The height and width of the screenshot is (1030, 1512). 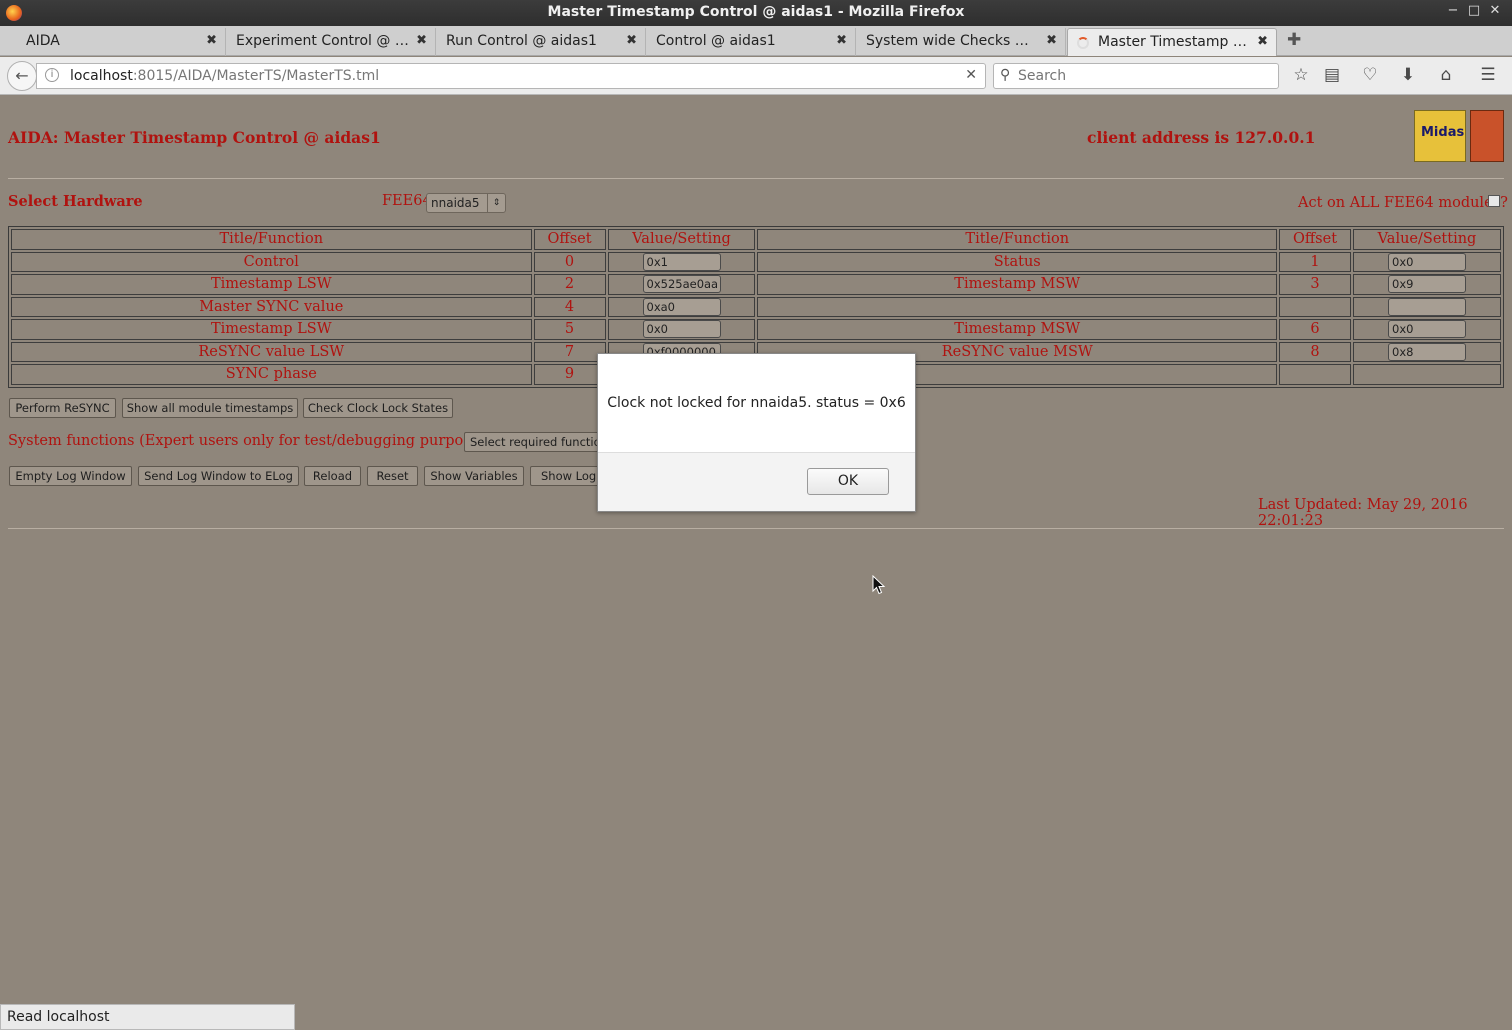 What do you see at coordinates (271, 306) in the screenshot?
I see `register-title: Master SYNC value` at bounding box center [271, 306].